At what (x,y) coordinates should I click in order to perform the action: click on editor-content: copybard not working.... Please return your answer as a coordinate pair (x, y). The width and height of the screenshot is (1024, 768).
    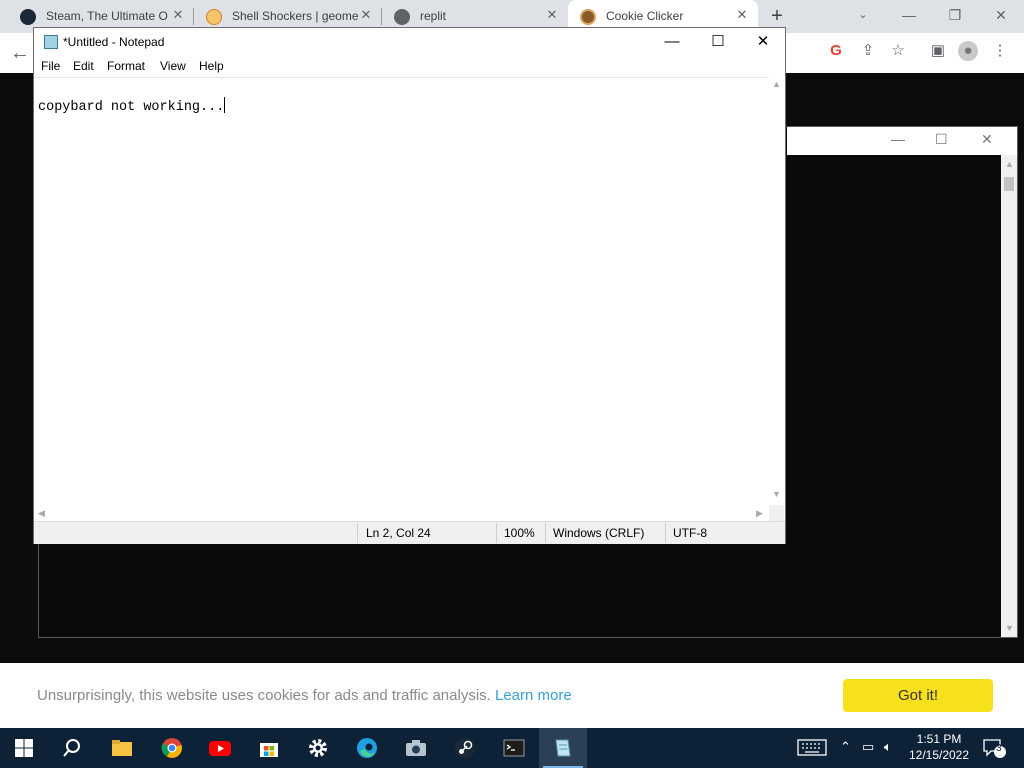
    Looking at the image, I should click on (132, 106).